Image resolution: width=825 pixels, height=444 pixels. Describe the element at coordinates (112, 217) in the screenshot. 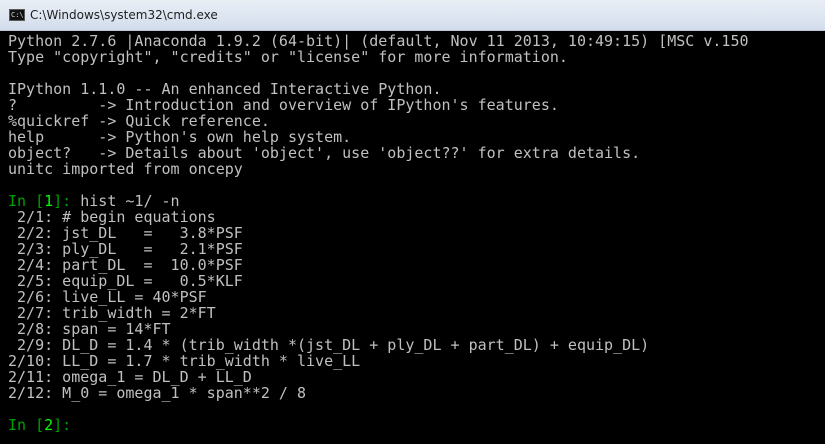

I see `history-line: 2/1: # begin equations` at that location.